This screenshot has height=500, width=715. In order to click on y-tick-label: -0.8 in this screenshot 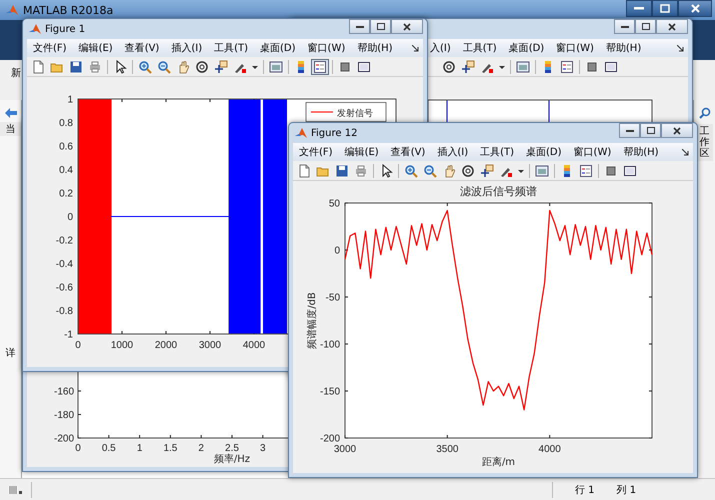, I will do `click(64, 311)`.